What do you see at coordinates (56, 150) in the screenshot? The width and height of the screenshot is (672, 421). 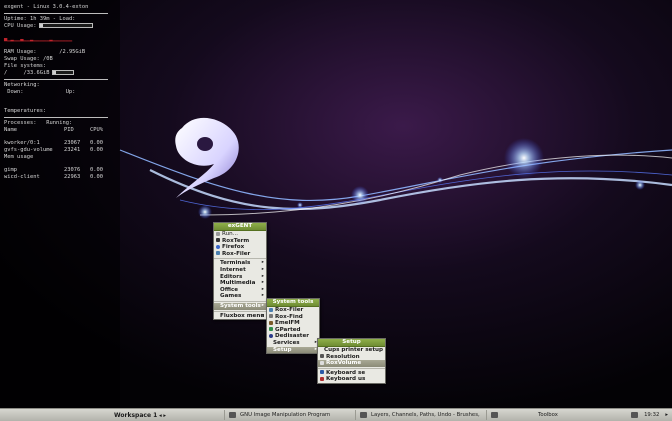 I see `process-row: gvfs-gdu-volume 23241 0.00` at bounding box center [56, 150].